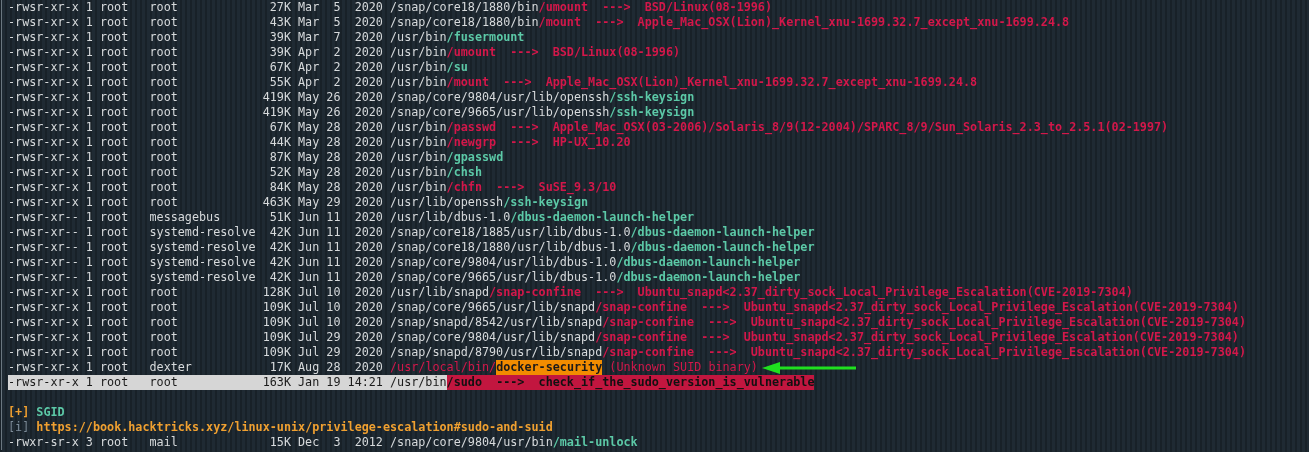  What do you see at coordinates (195, 367) in the screenshot?
I see `file-listing-text: -rwsr-xr-x 1 root dexter 17K Aug 28 2020` at bounding box center [195, 367].